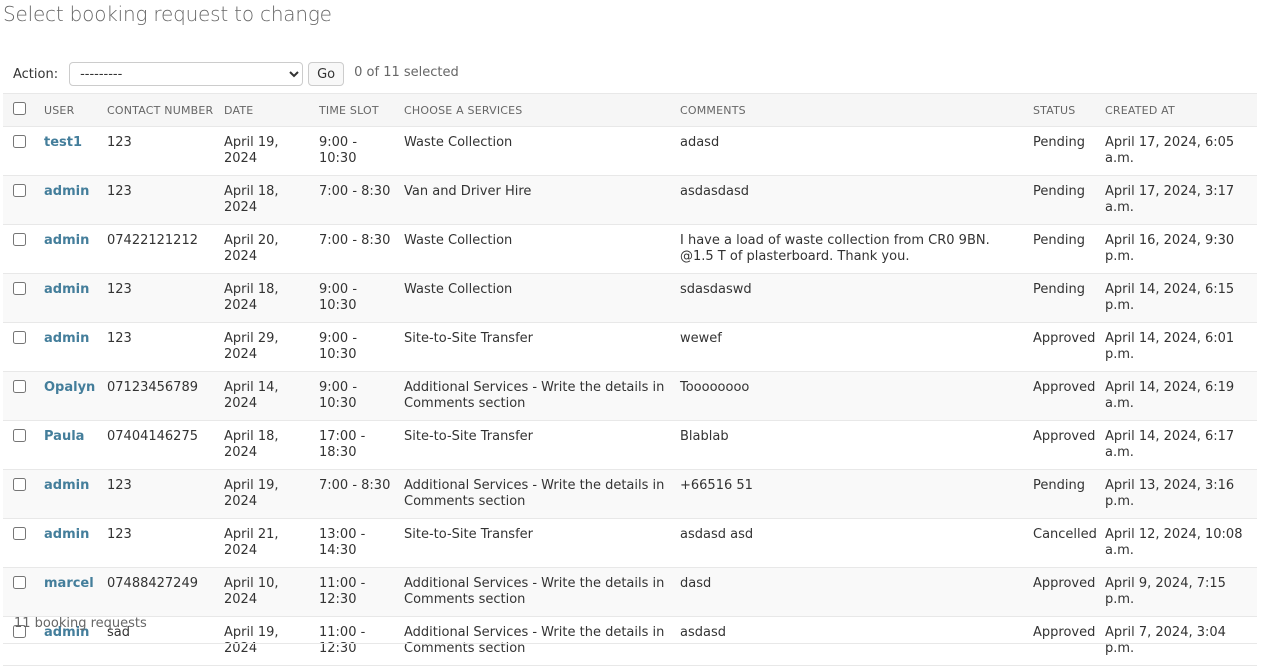  What do you see at coordinates (265, 110) in the screenshot?
I see `column-header-date: DATE` at bounding box center [265, 110].